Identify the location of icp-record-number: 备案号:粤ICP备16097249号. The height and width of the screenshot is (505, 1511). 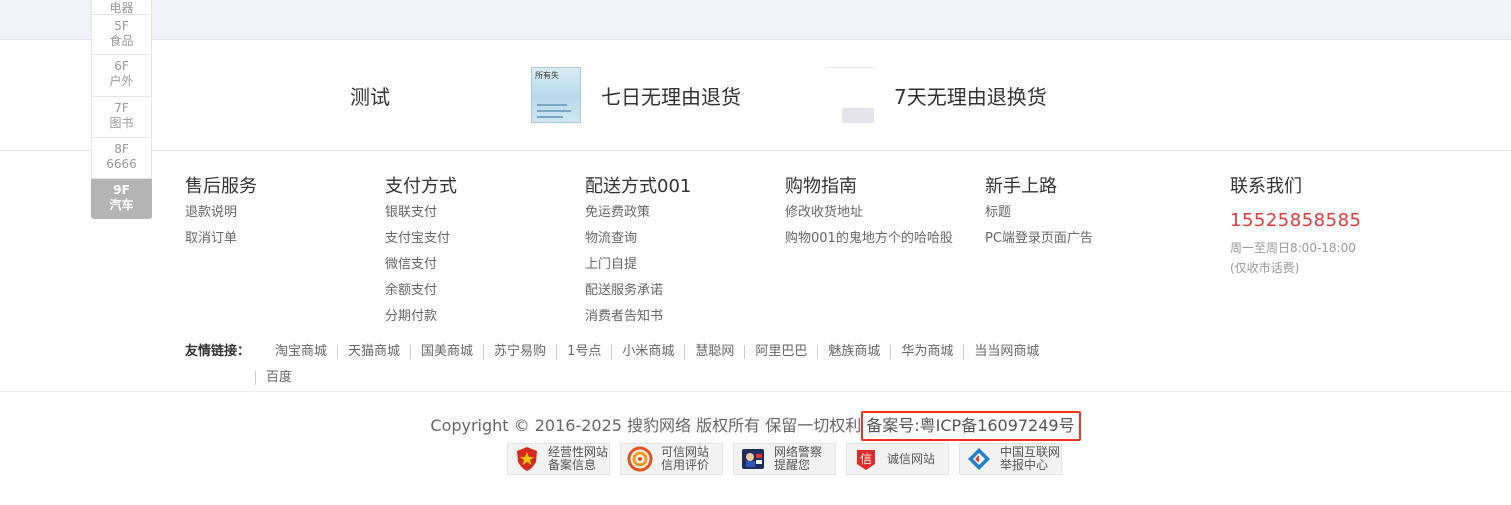
(971, 426).